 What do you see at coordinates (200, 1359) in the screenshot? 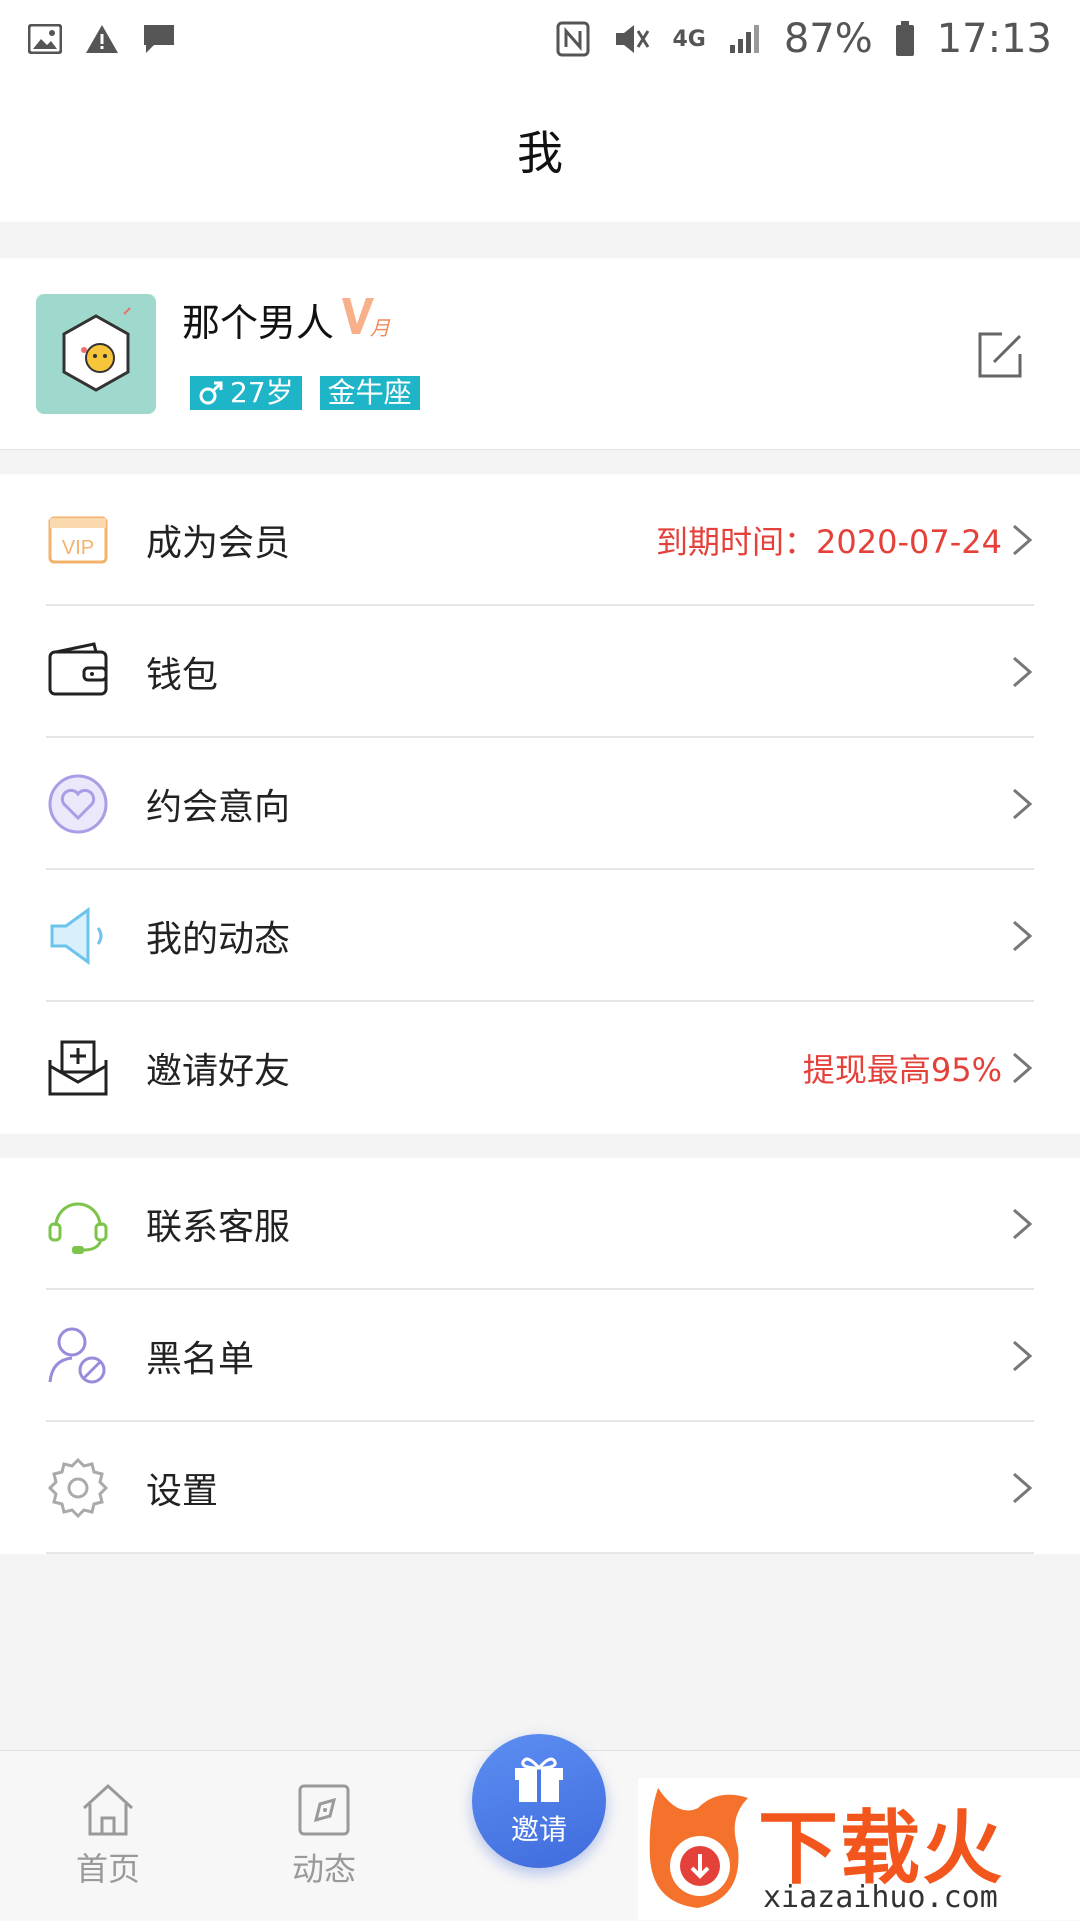
I see `menu-label: 黑名单` at bounding box center [200, 1359].